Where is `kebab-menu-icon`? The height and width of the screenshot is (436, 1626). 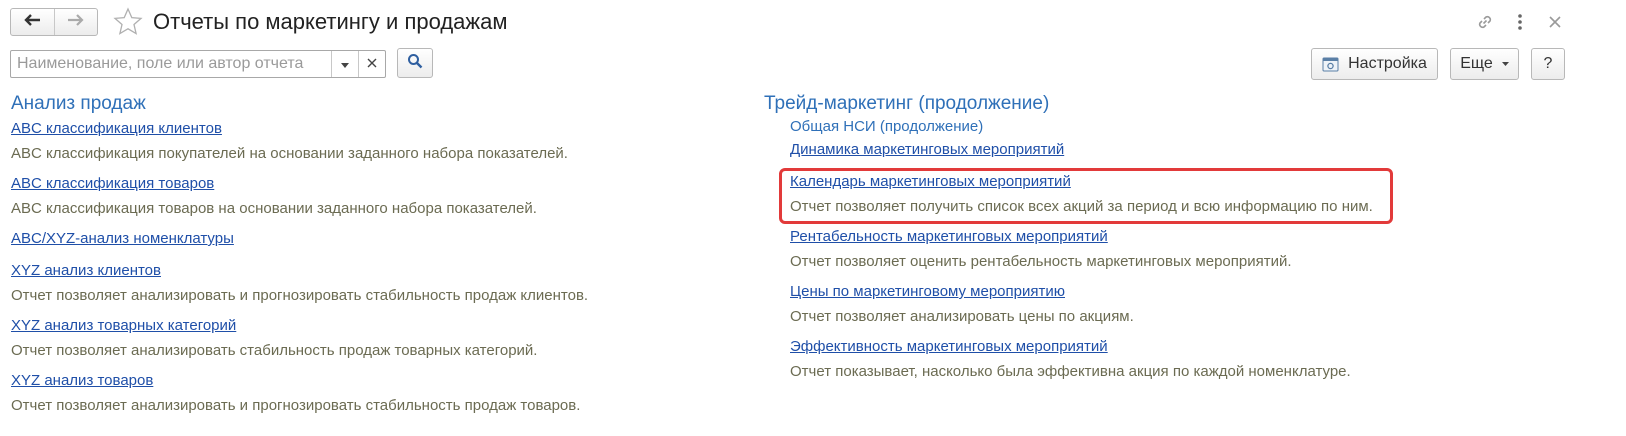
kebab-menu-icon is located at coordinates (1520, 22).